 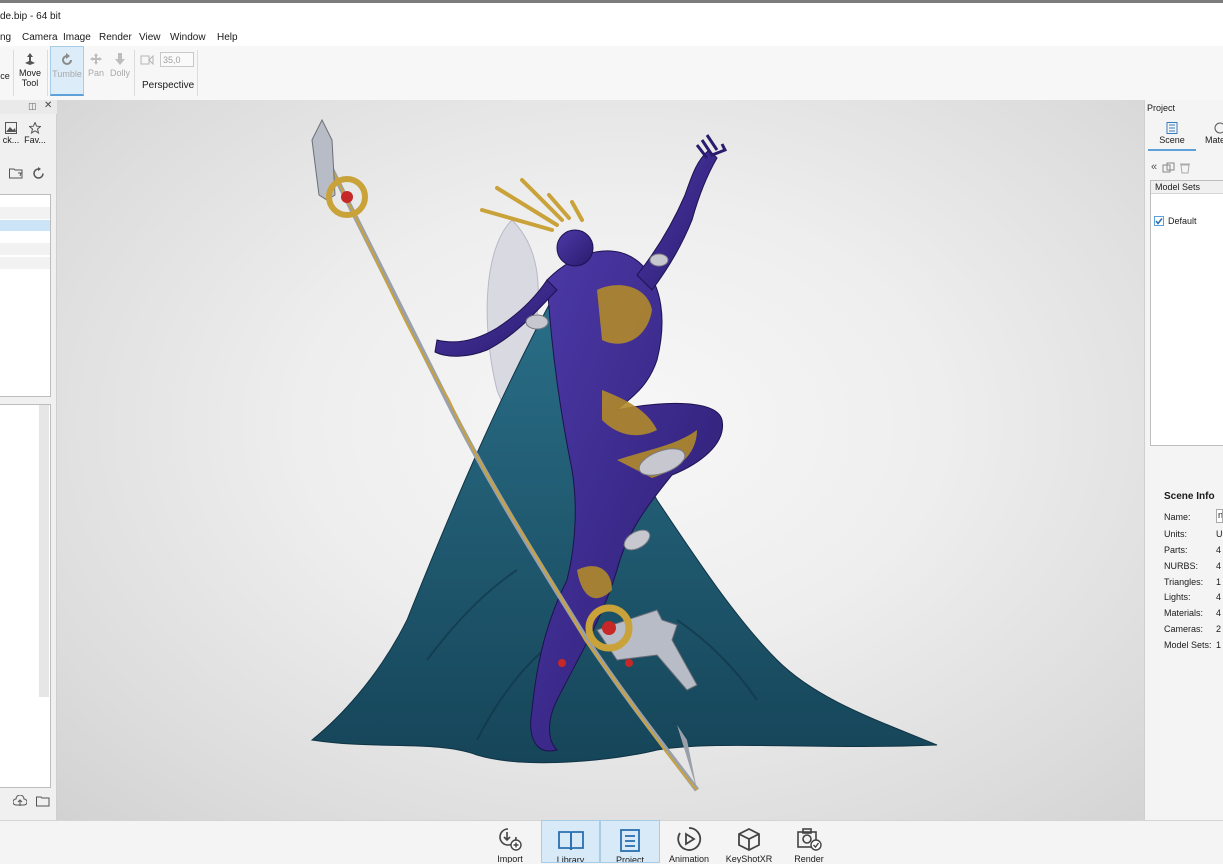 What do you see at coordinates (570, 859) in the screenshot?
I see `library-label: Library` at bounding box center [570, 859].